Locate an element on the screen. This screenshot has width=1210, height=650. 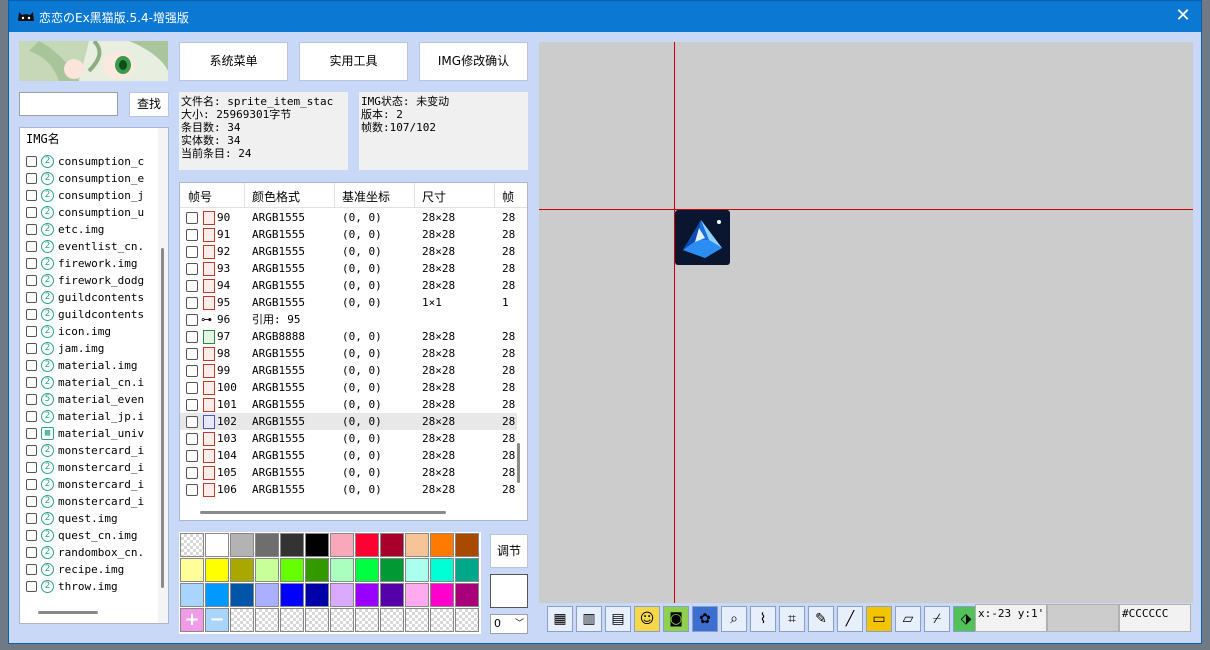
frame-table-scroll-thumb is located at coordinates (518, 463).